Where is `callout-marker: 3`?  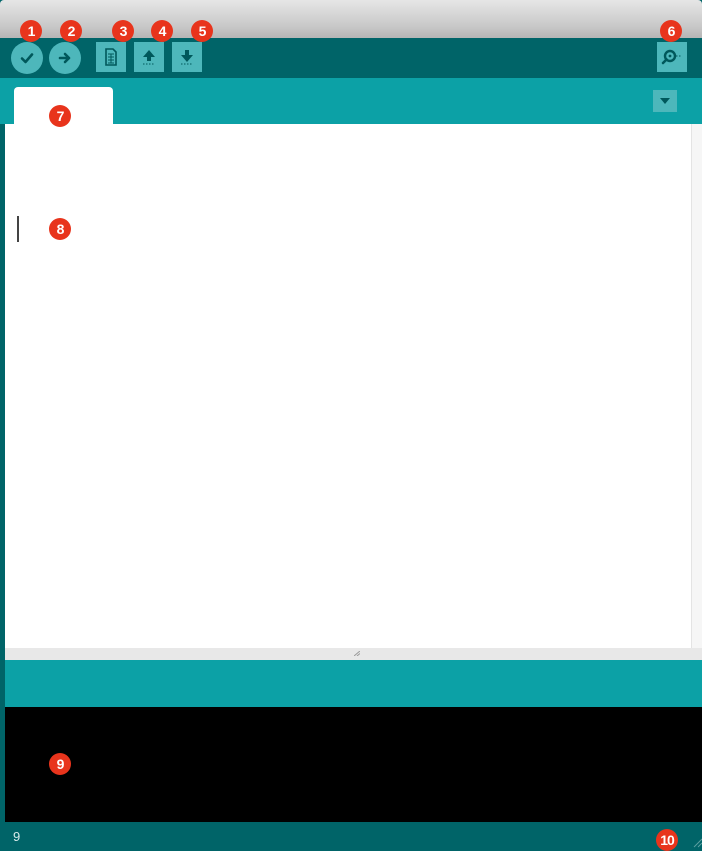
callout-marker: 3 is located at coordinates (123, 31).